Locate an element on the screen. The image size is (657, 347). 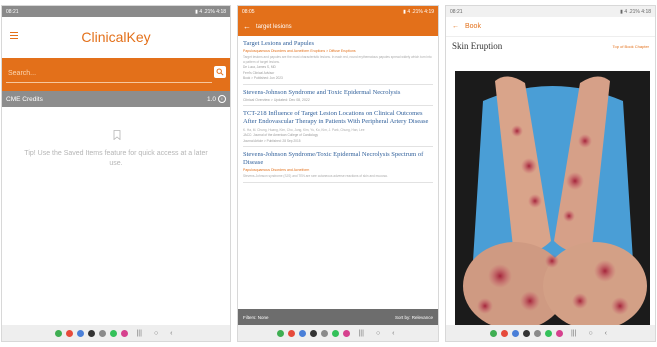
filter-button: Filters: None is located at coordinates (256, 317).